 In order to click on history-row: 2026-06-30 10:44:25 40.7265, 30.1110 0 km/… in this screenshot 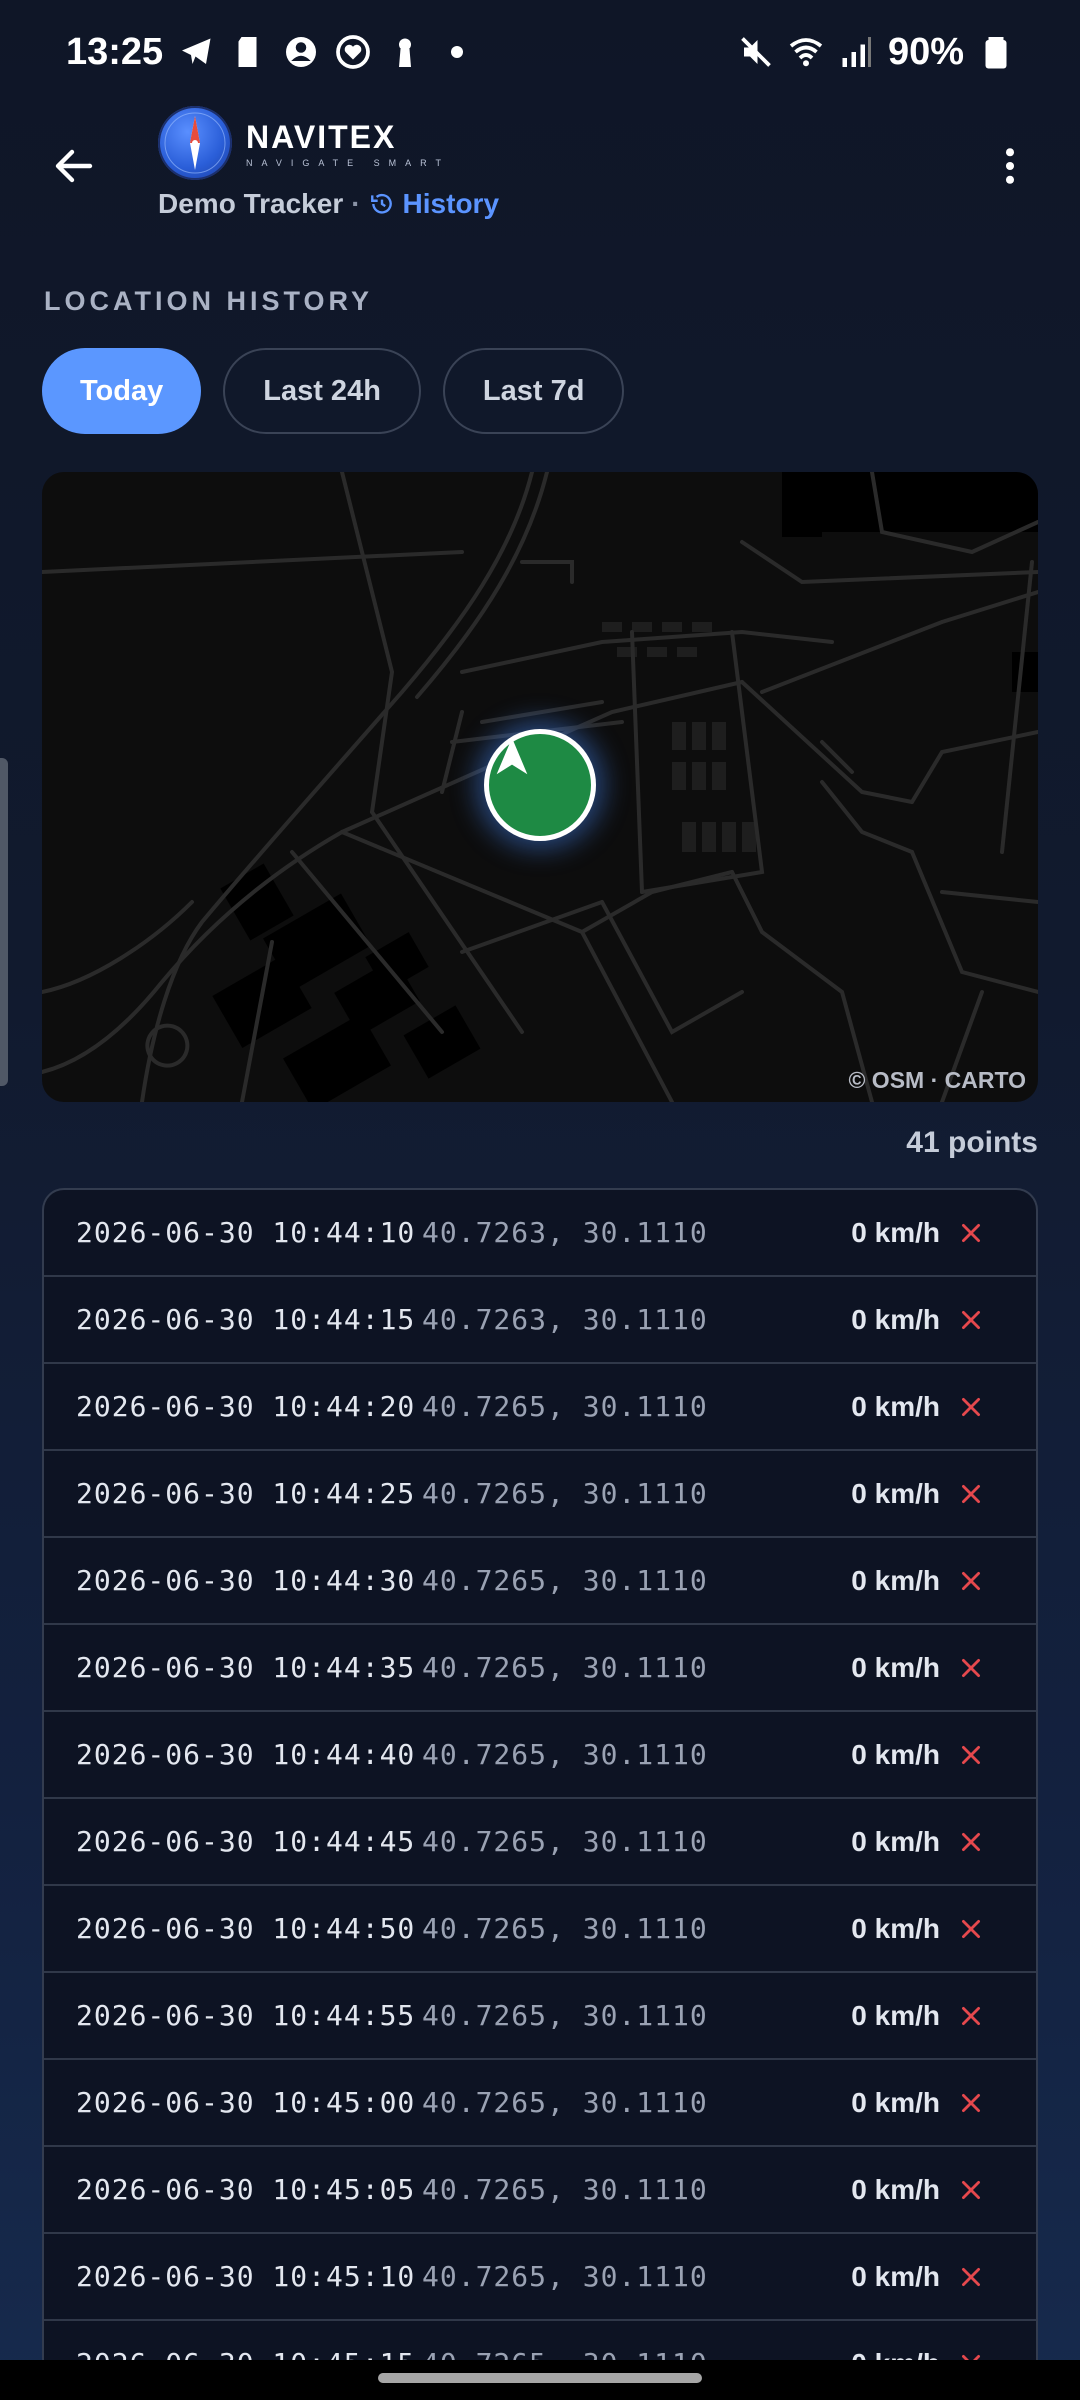, I will do `click(540, 1494)`.